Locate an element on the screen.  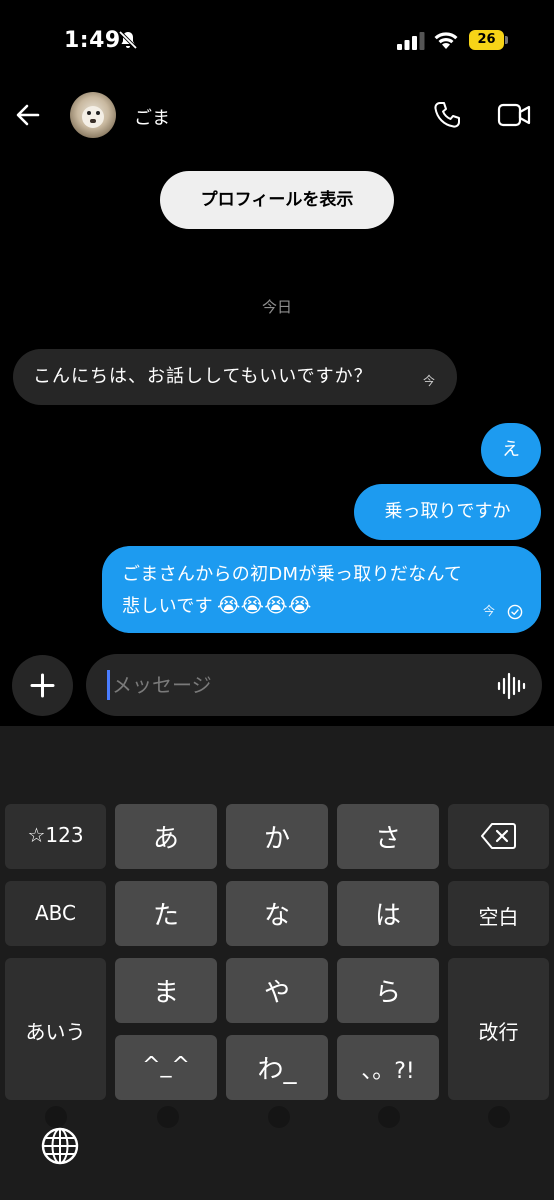
outgoing-message: ごまさんからの初DMが乗っ取りだなんて 悲しいです 😭😭😭😭 今 is located at coordinates (321, 589).